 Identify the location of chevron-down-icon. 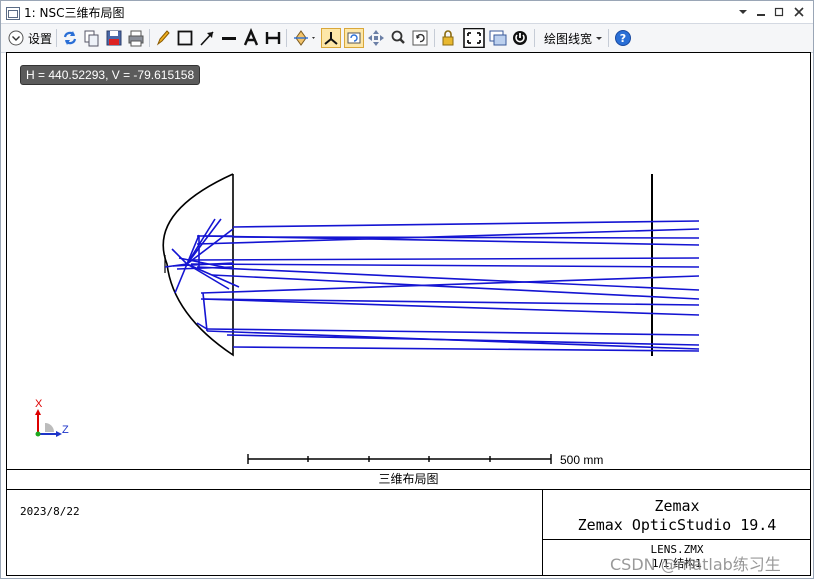
(743, 12).